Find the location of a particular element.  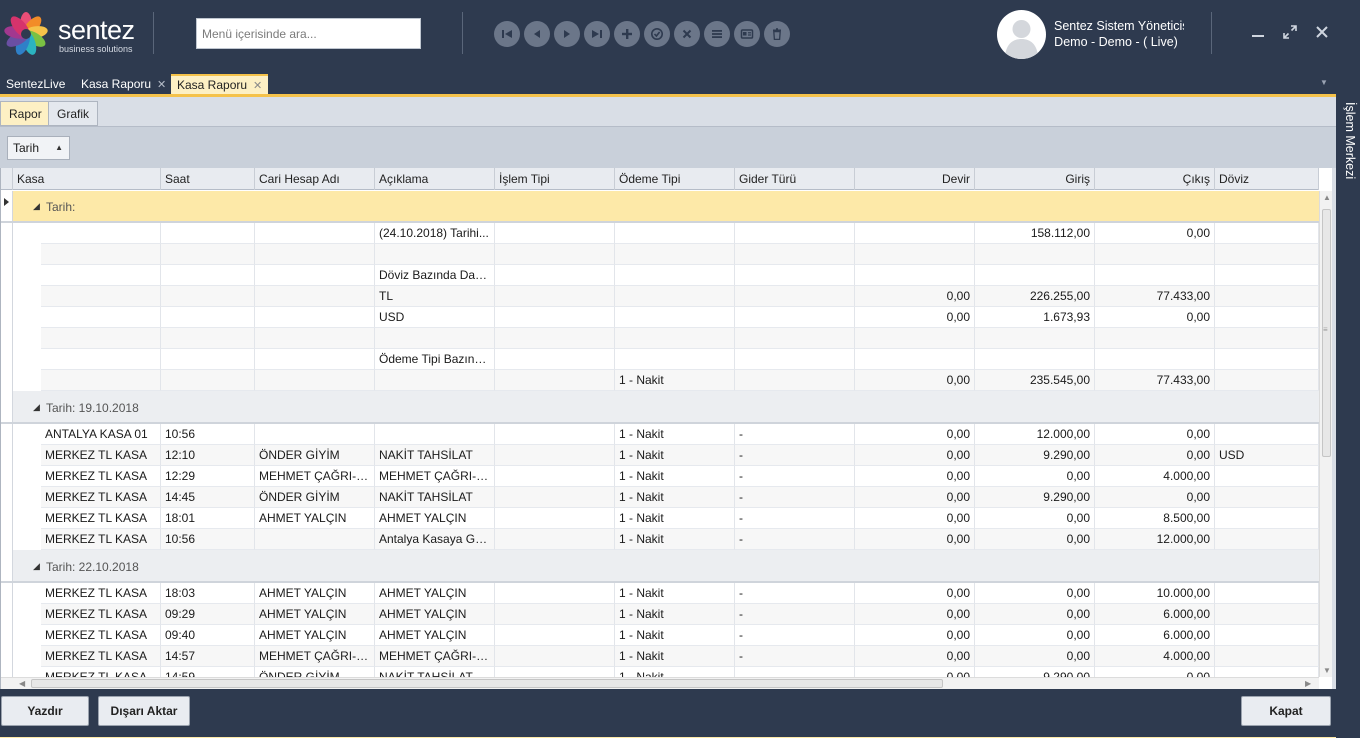

minimize-button is located at coordinates (1258, 32).